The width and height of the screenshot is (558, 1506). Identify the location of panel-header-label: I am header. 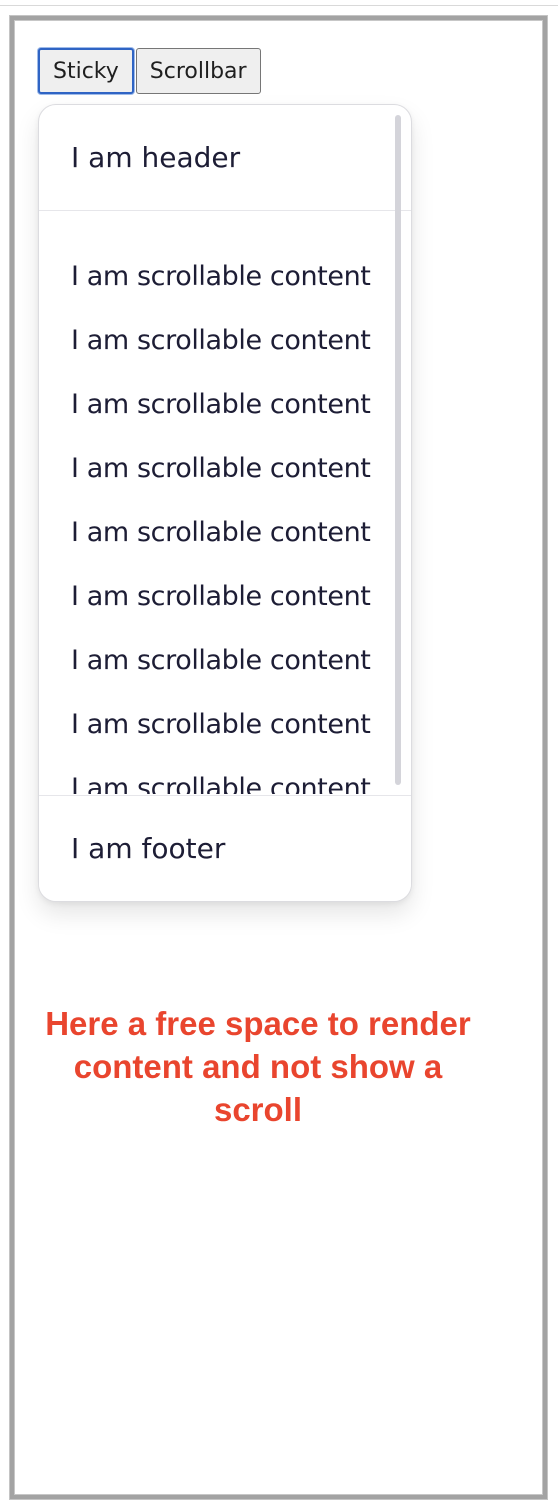
(156, 157).